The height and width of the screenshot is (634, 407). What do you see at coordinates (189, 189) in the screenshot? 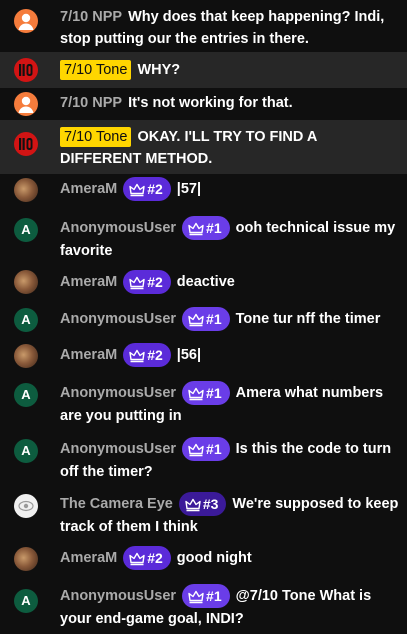
I see `message-text: |57|` at bounding box center [189, 189].